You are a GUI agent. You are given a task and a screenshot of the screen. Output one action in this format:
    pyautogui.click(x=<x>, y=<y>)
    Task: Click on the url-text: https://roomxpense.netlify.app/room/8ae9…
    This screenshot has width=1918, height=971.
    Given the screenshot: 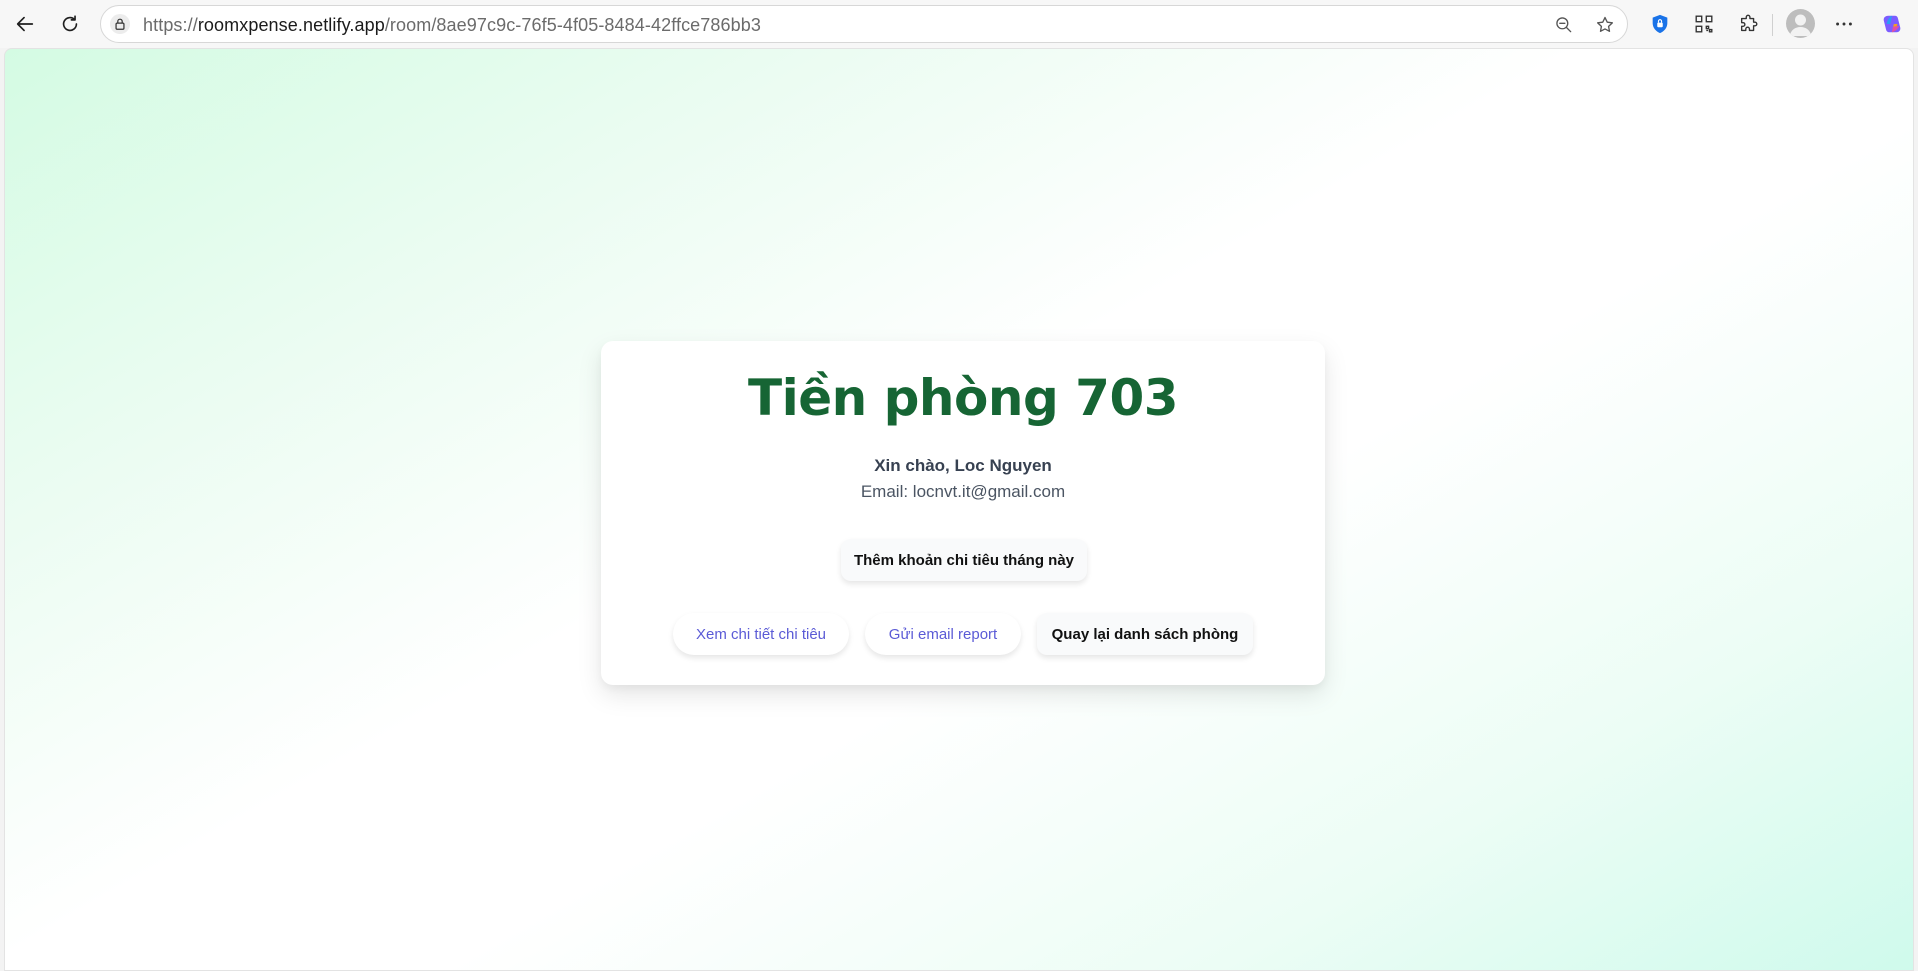 What is the action you would take?
    pyautogui.click(x=452, y=25)
    